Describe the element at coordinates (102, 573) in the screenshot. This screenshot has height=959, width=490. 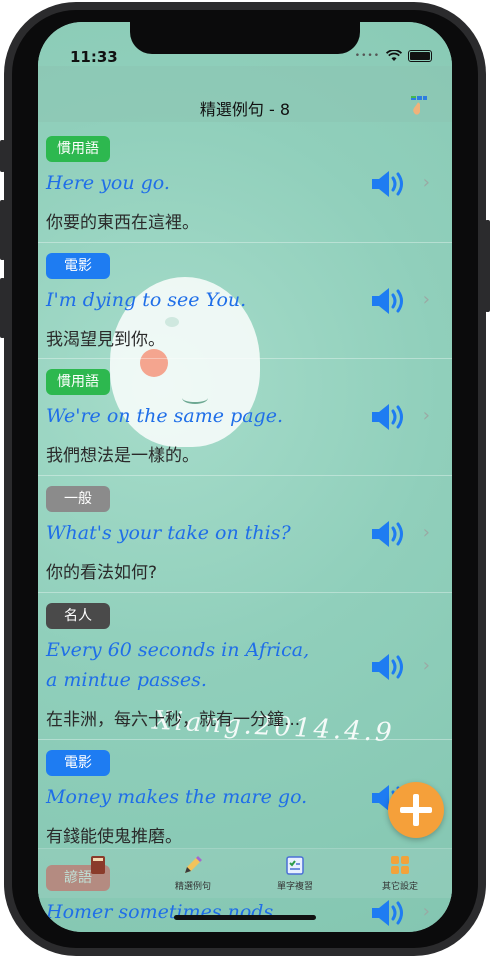
I see `chinese-translation: 你的看法如何?` at that location.